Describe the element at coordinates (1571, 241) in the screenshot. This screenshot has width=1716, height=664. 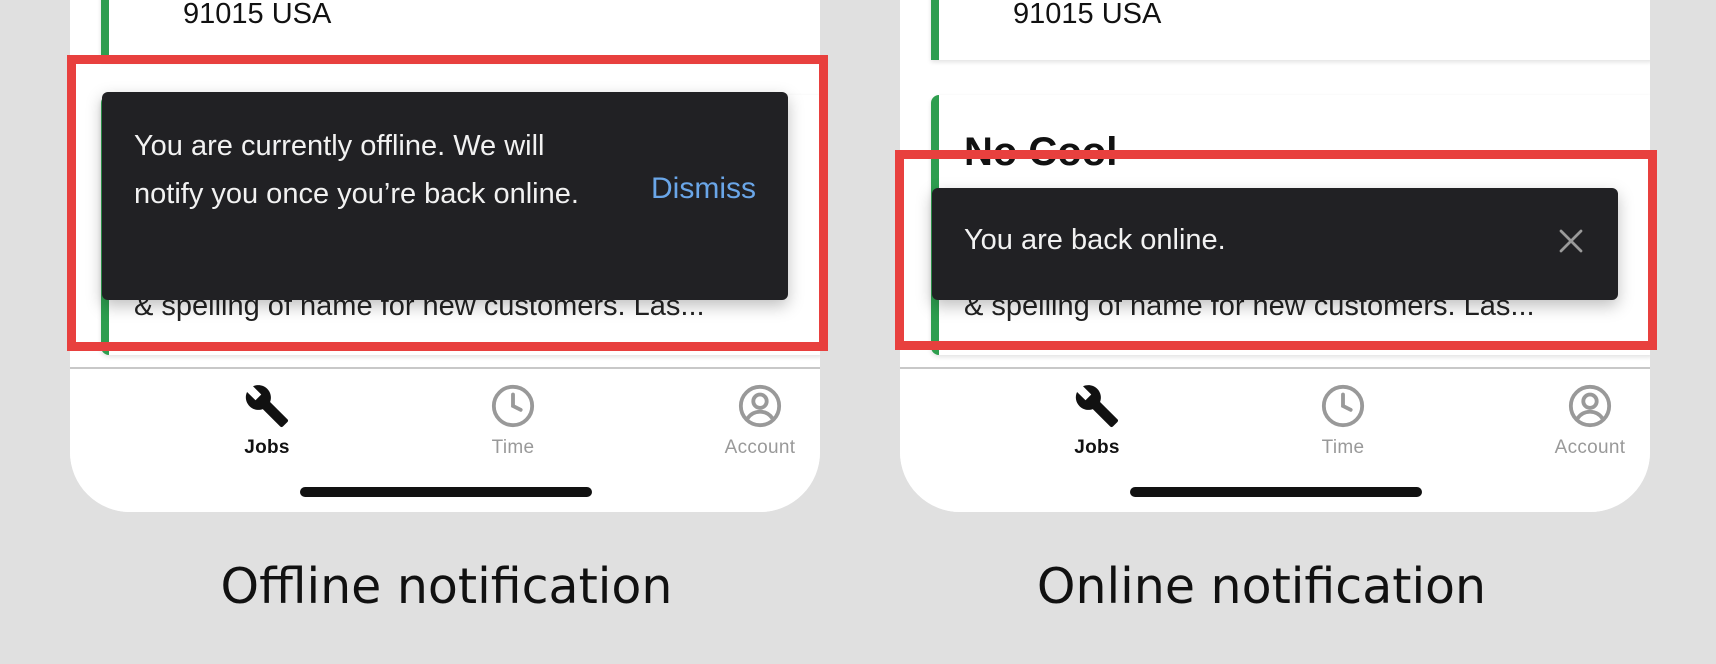
I see `close-icon` at that location.